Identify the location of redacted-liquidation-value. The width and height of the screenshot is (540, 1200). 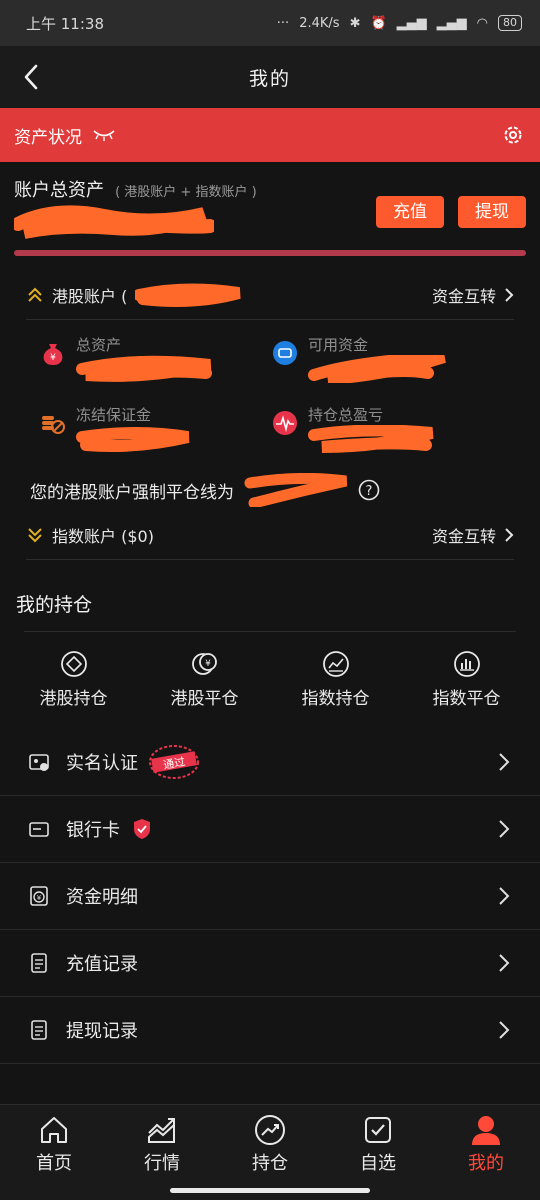
(296, 490).